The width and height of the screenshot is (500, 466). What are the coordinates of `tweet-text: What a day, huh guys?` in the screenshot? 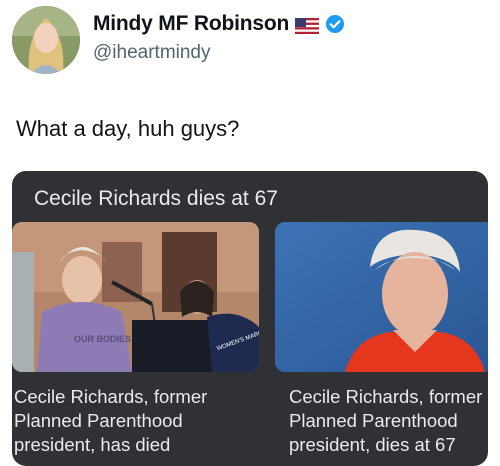 It's located at (128, 128).